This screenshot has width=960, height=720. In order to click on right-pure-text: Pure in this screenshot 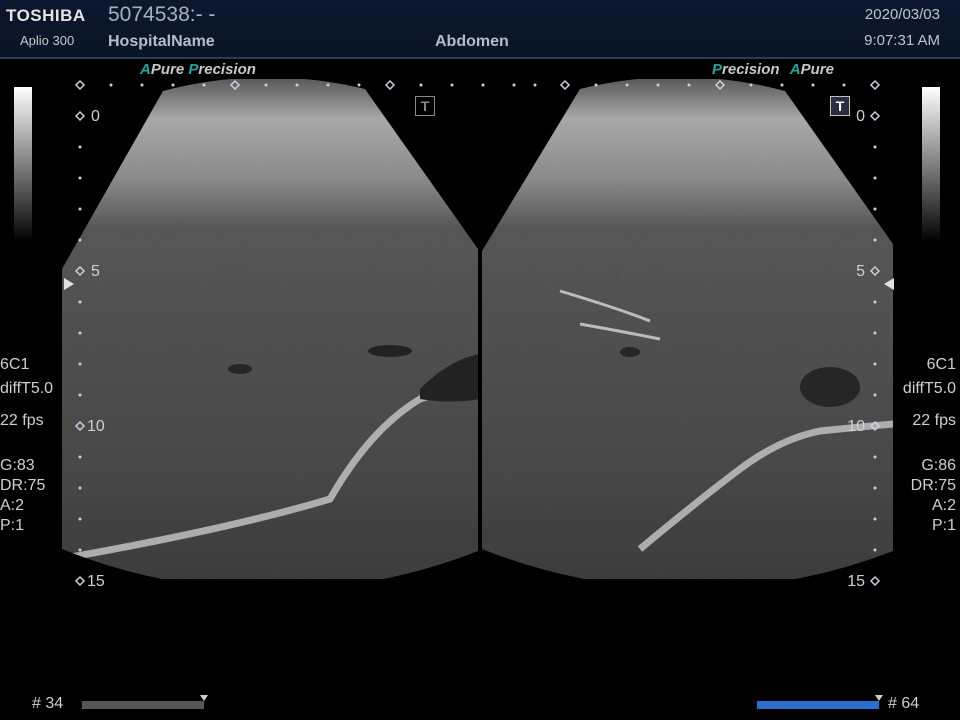, I will do `click(817, 69)`.